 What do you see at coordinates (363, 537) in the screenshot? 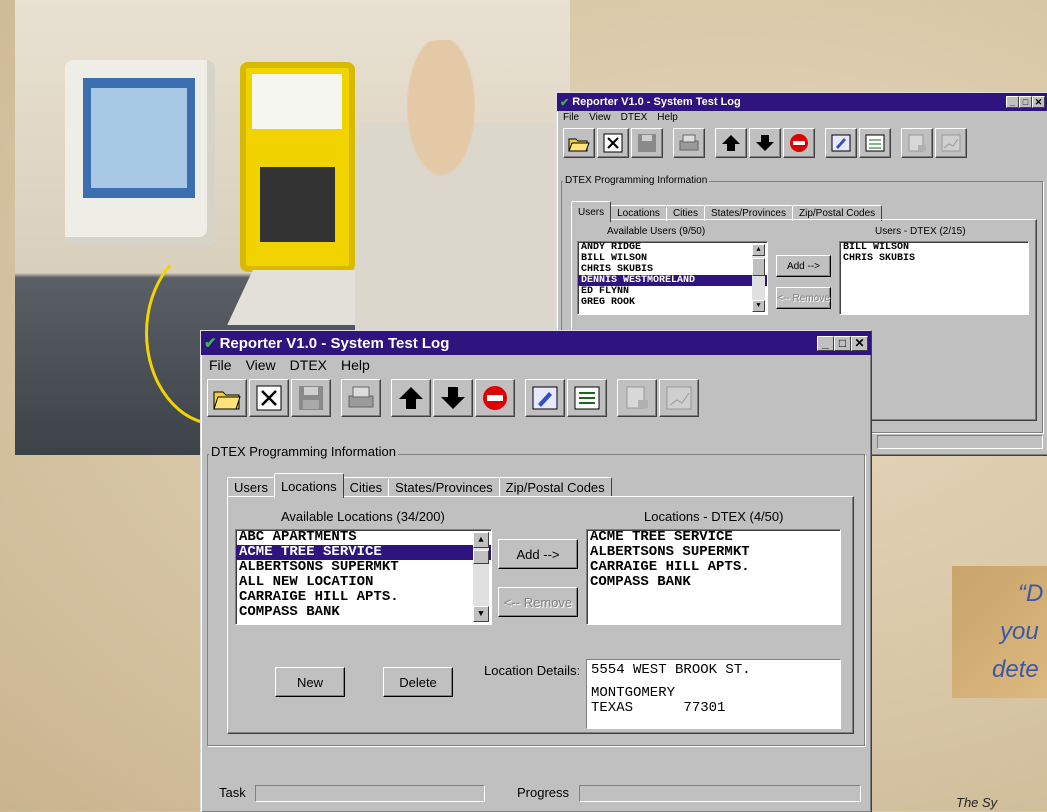
I see `list-item: ABC APARTMENTS` at bounding box center [363, 537].